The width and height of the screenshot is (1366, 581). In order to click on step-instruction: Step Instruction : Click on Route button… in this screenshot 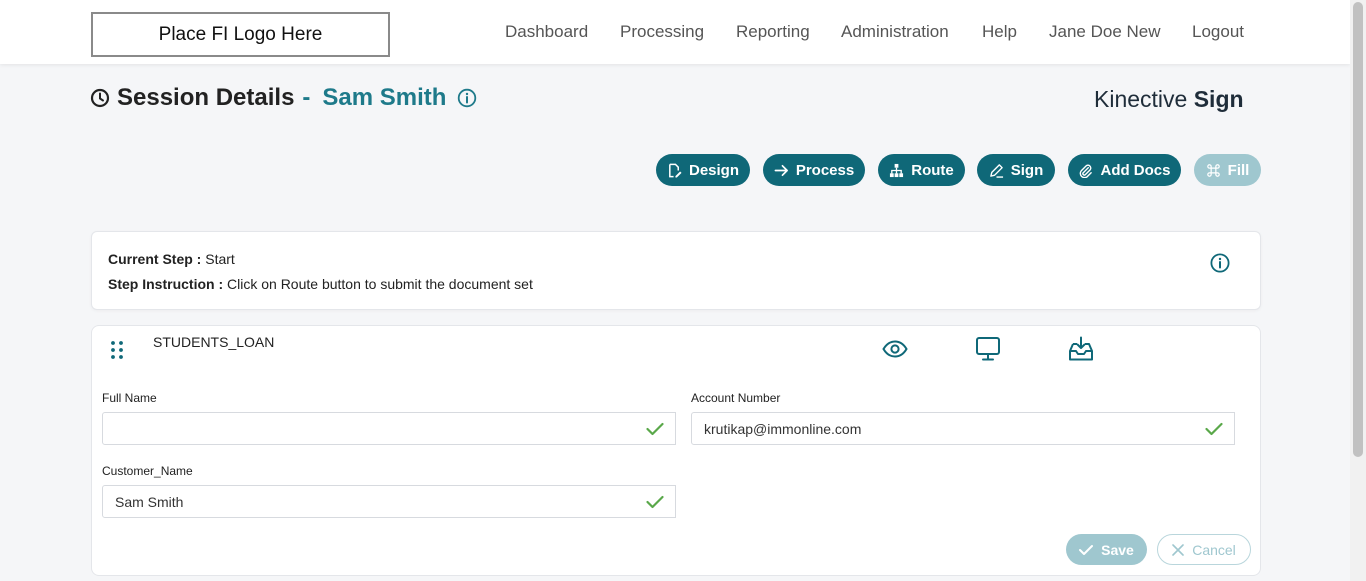, I will do `click(320, 284)`.